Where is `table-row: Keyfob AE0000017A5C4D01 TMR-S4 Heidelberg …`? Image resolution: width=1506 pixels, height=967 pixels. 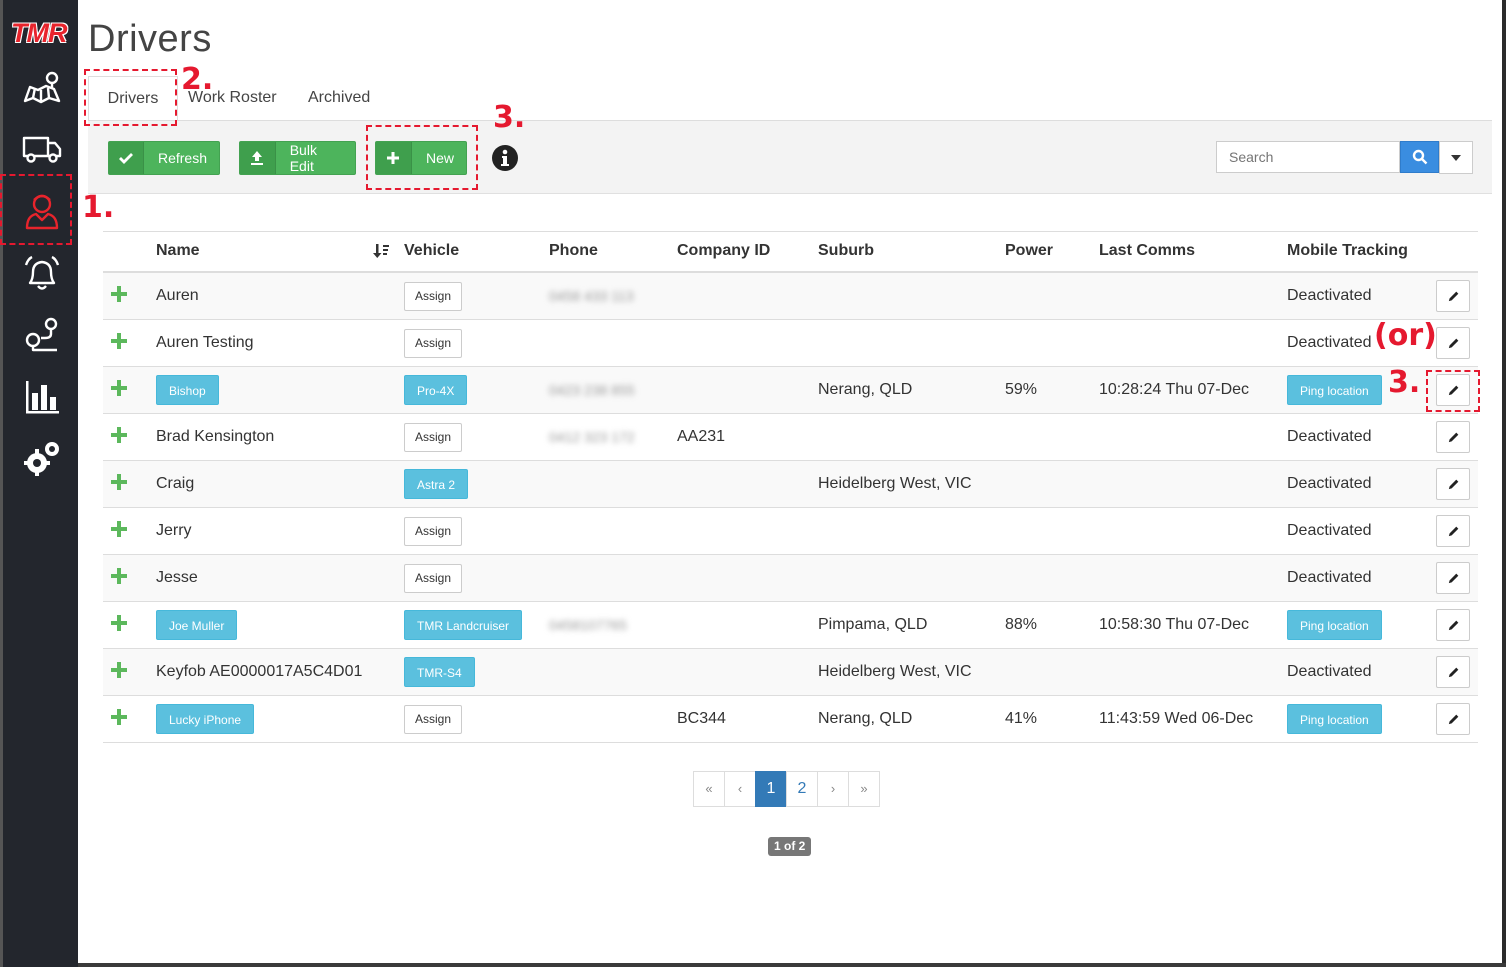
table-row: Keyfob AE0000017A5C4D01 TMR-S4 Heidelberg … is located at coordinates (790, 672).